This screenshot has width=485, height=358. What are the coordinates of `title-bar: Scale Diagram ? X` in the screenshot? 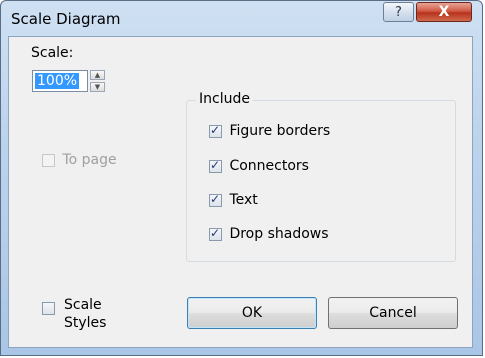 It's located at (241, 19).